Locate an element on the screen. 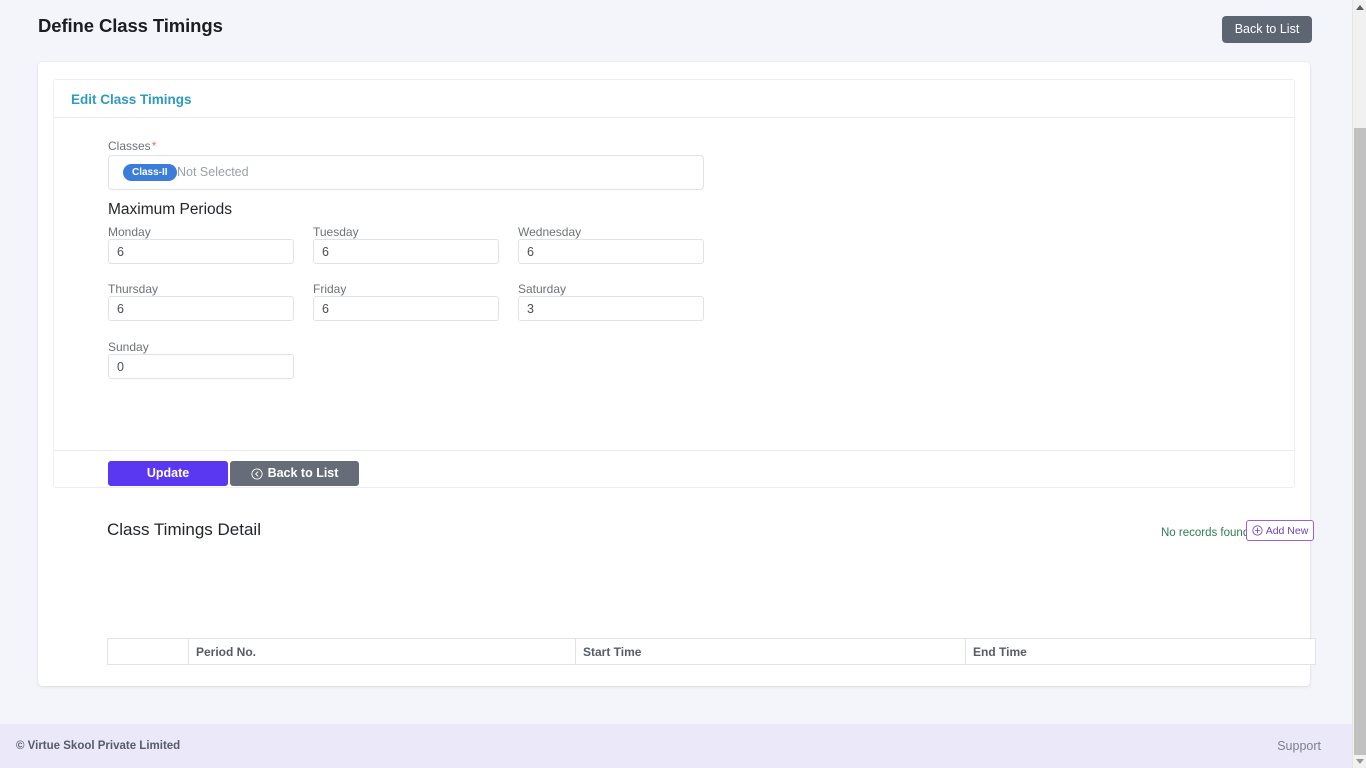  form-action-bar: Update Back to List is located at coordinates (674, 469).